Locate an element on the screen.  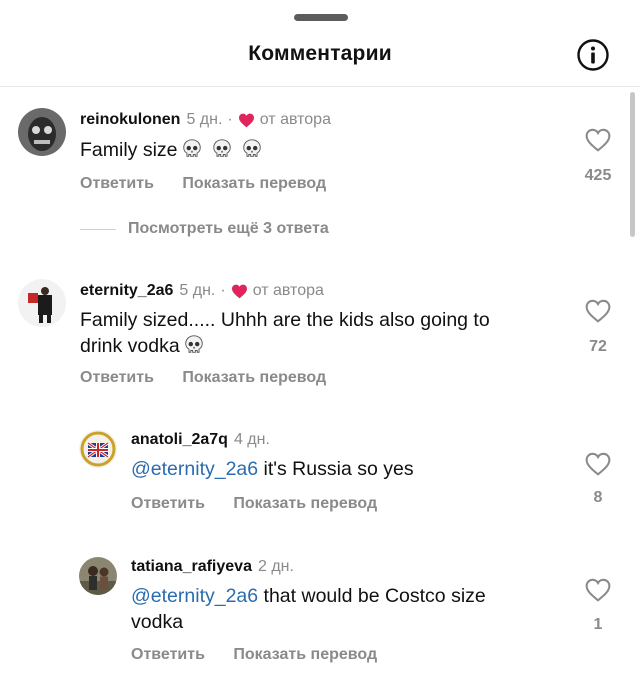
reply-username: tatiana_rafiyeva is located at coordinates (191, 567).